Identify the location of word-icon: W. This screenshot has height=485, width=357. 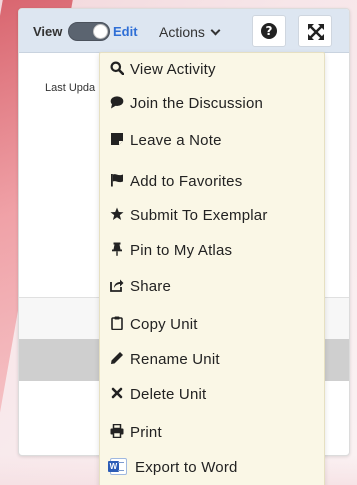
(117, 466).